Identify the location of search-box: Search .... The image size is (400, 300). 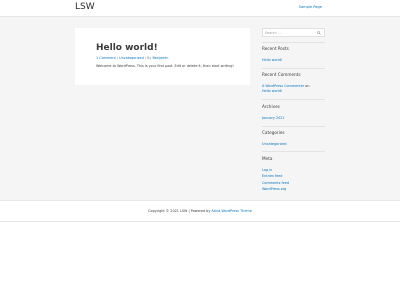
(293, 32).